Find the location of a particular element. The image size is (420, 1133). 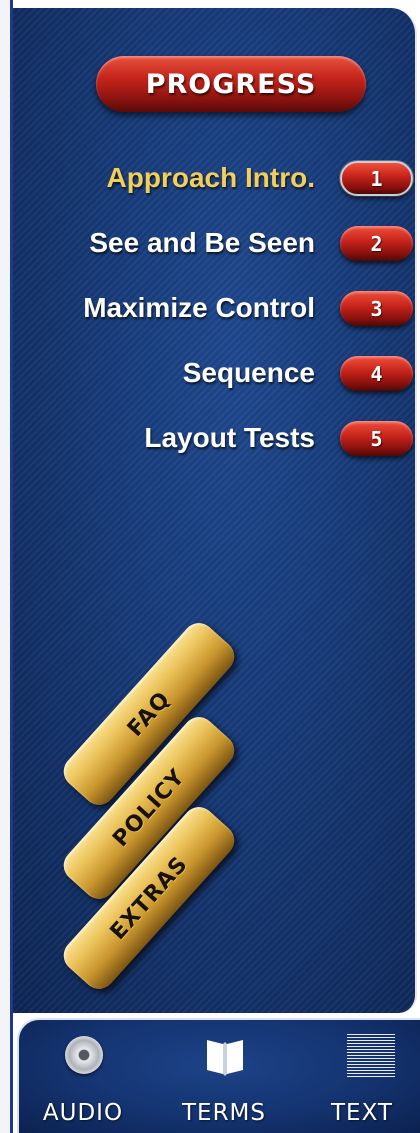

menu-item-label: Maximize Control is located at coordinates (199, 307).